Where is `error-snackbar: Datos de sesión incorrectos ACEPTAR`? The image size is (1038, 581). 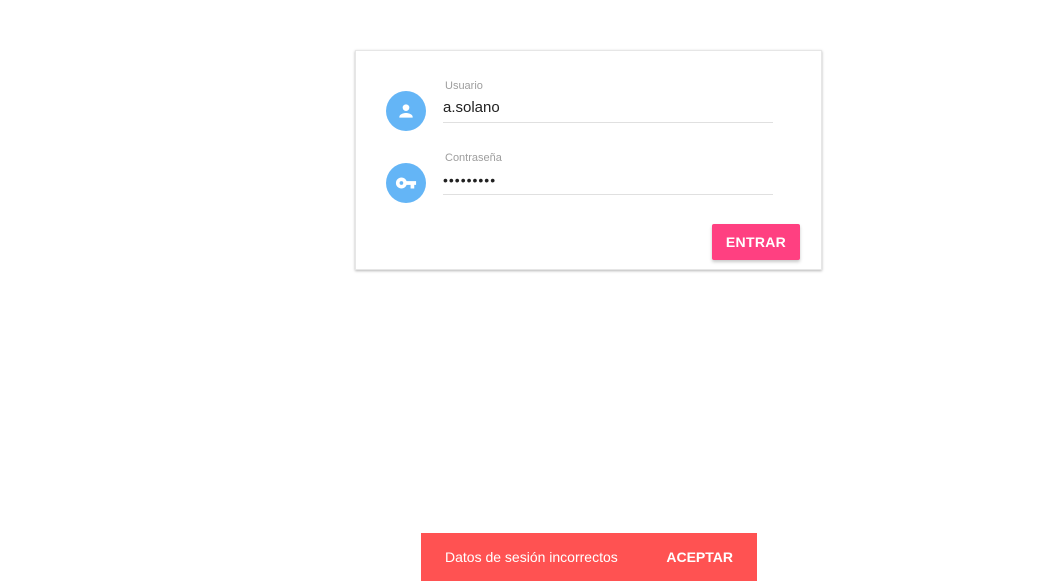
error-snackbar: Datos de sesión incorrectos ACEPTAR is located at coordinates (589, 557).